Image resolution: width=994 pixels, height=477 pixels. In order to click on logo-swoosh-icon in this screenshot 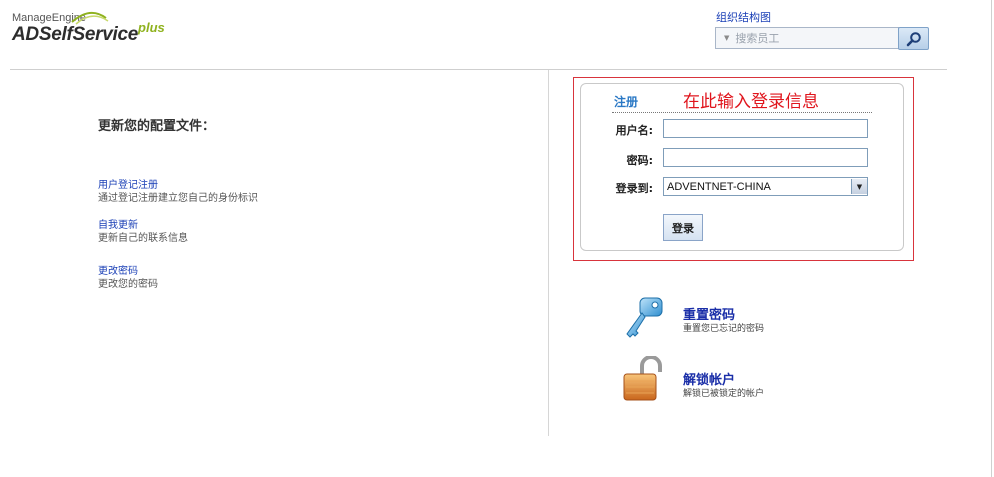, I will do `click(90, 18)`.